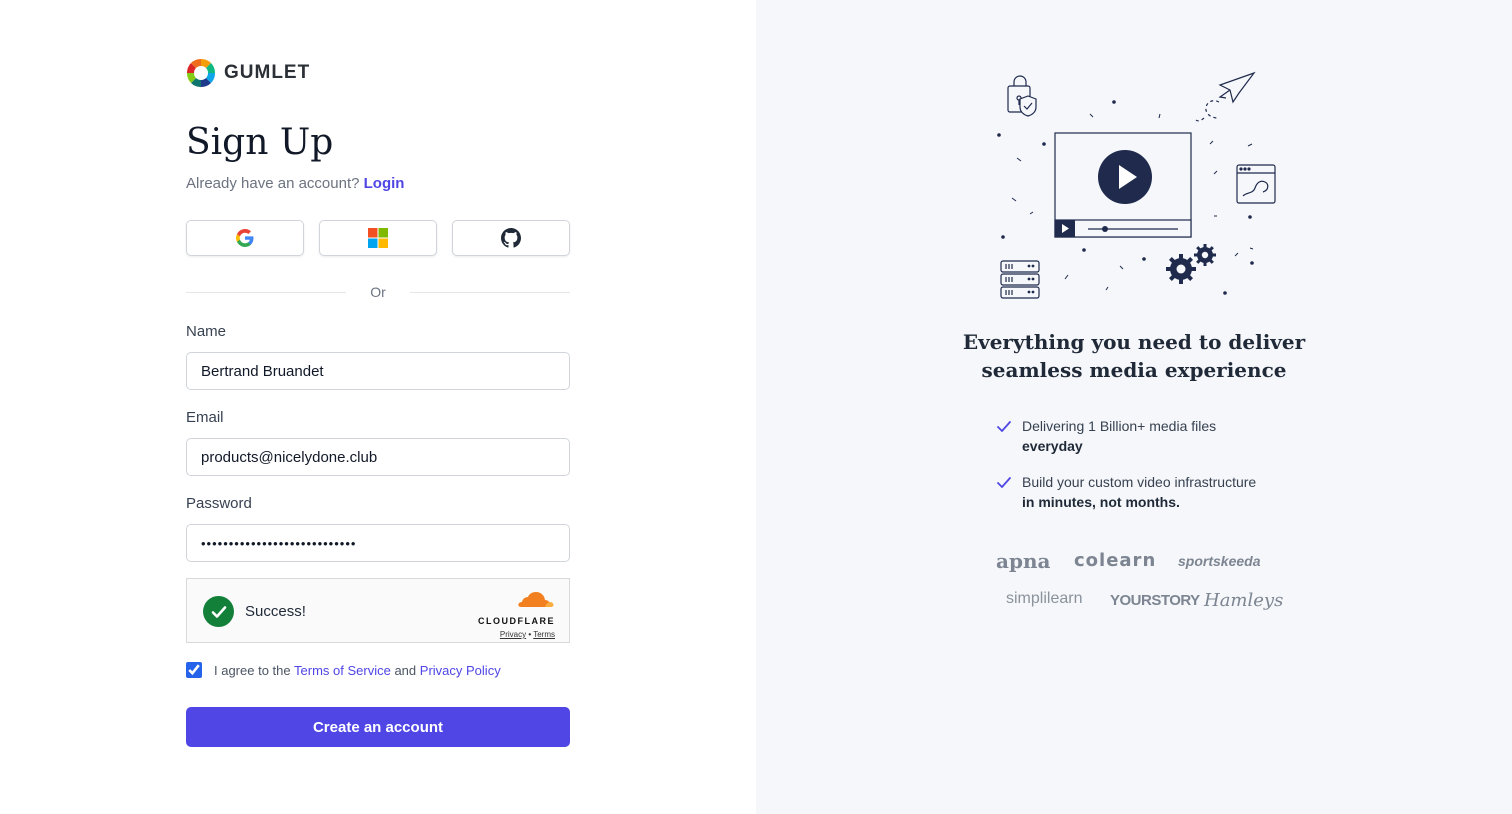  What do you see at coordinates (544, 634) in the screenshot?
I see `captcha-terms-link: Terms` at bounding box center [544, 634].